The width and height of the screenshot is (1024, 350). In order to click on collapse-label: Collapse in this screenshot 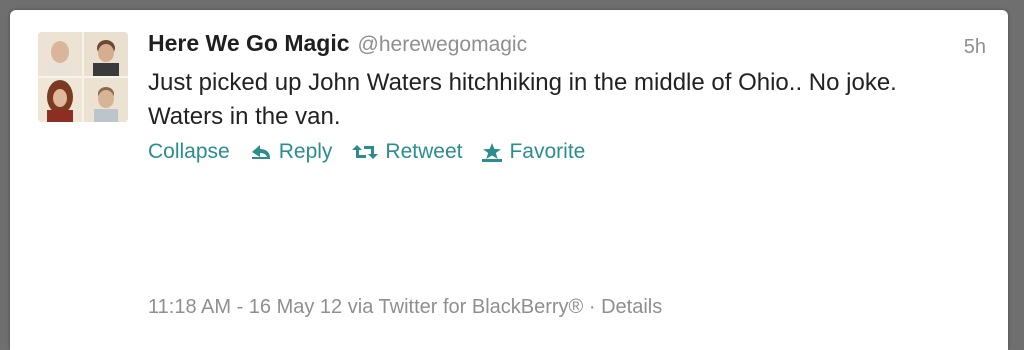, I will do `click(189, 151)`.